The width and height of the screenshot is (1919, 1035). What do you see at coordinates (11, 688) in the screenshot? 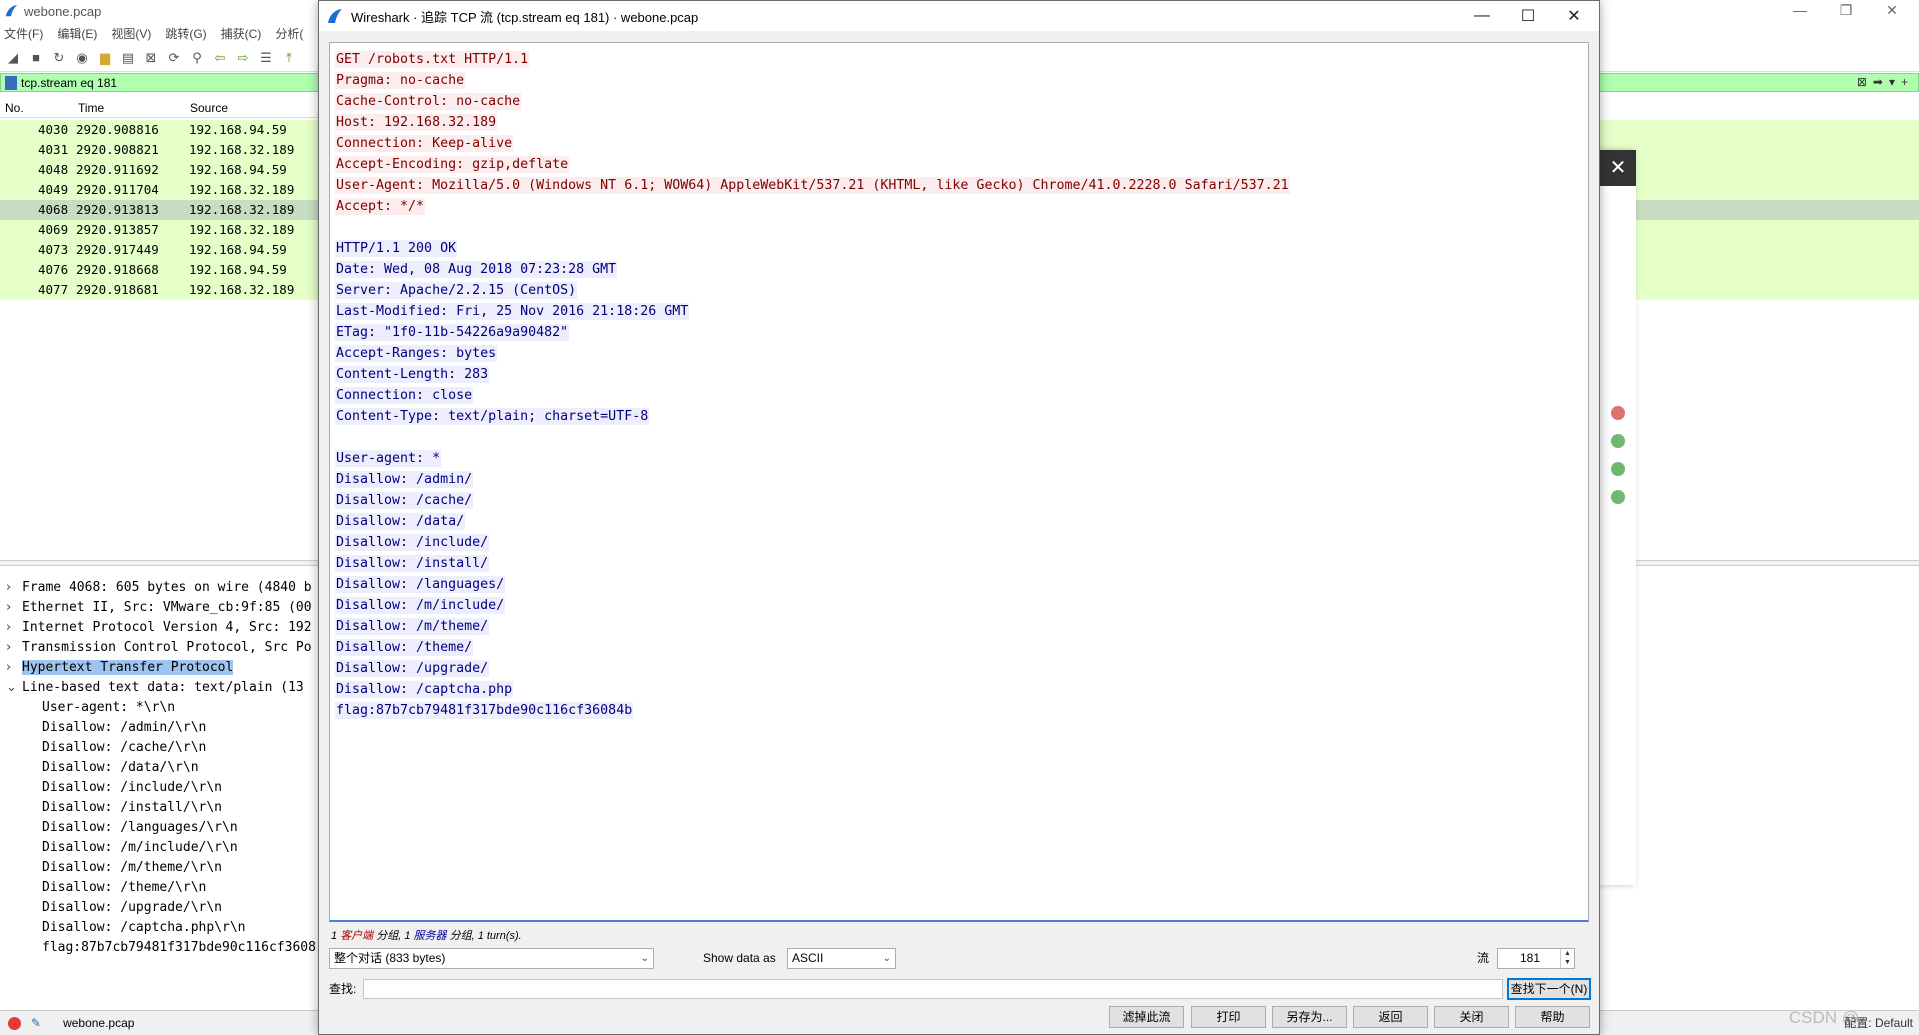
I see `collapse-arrow-icon: ⌄` at bounding box center [11, 688].